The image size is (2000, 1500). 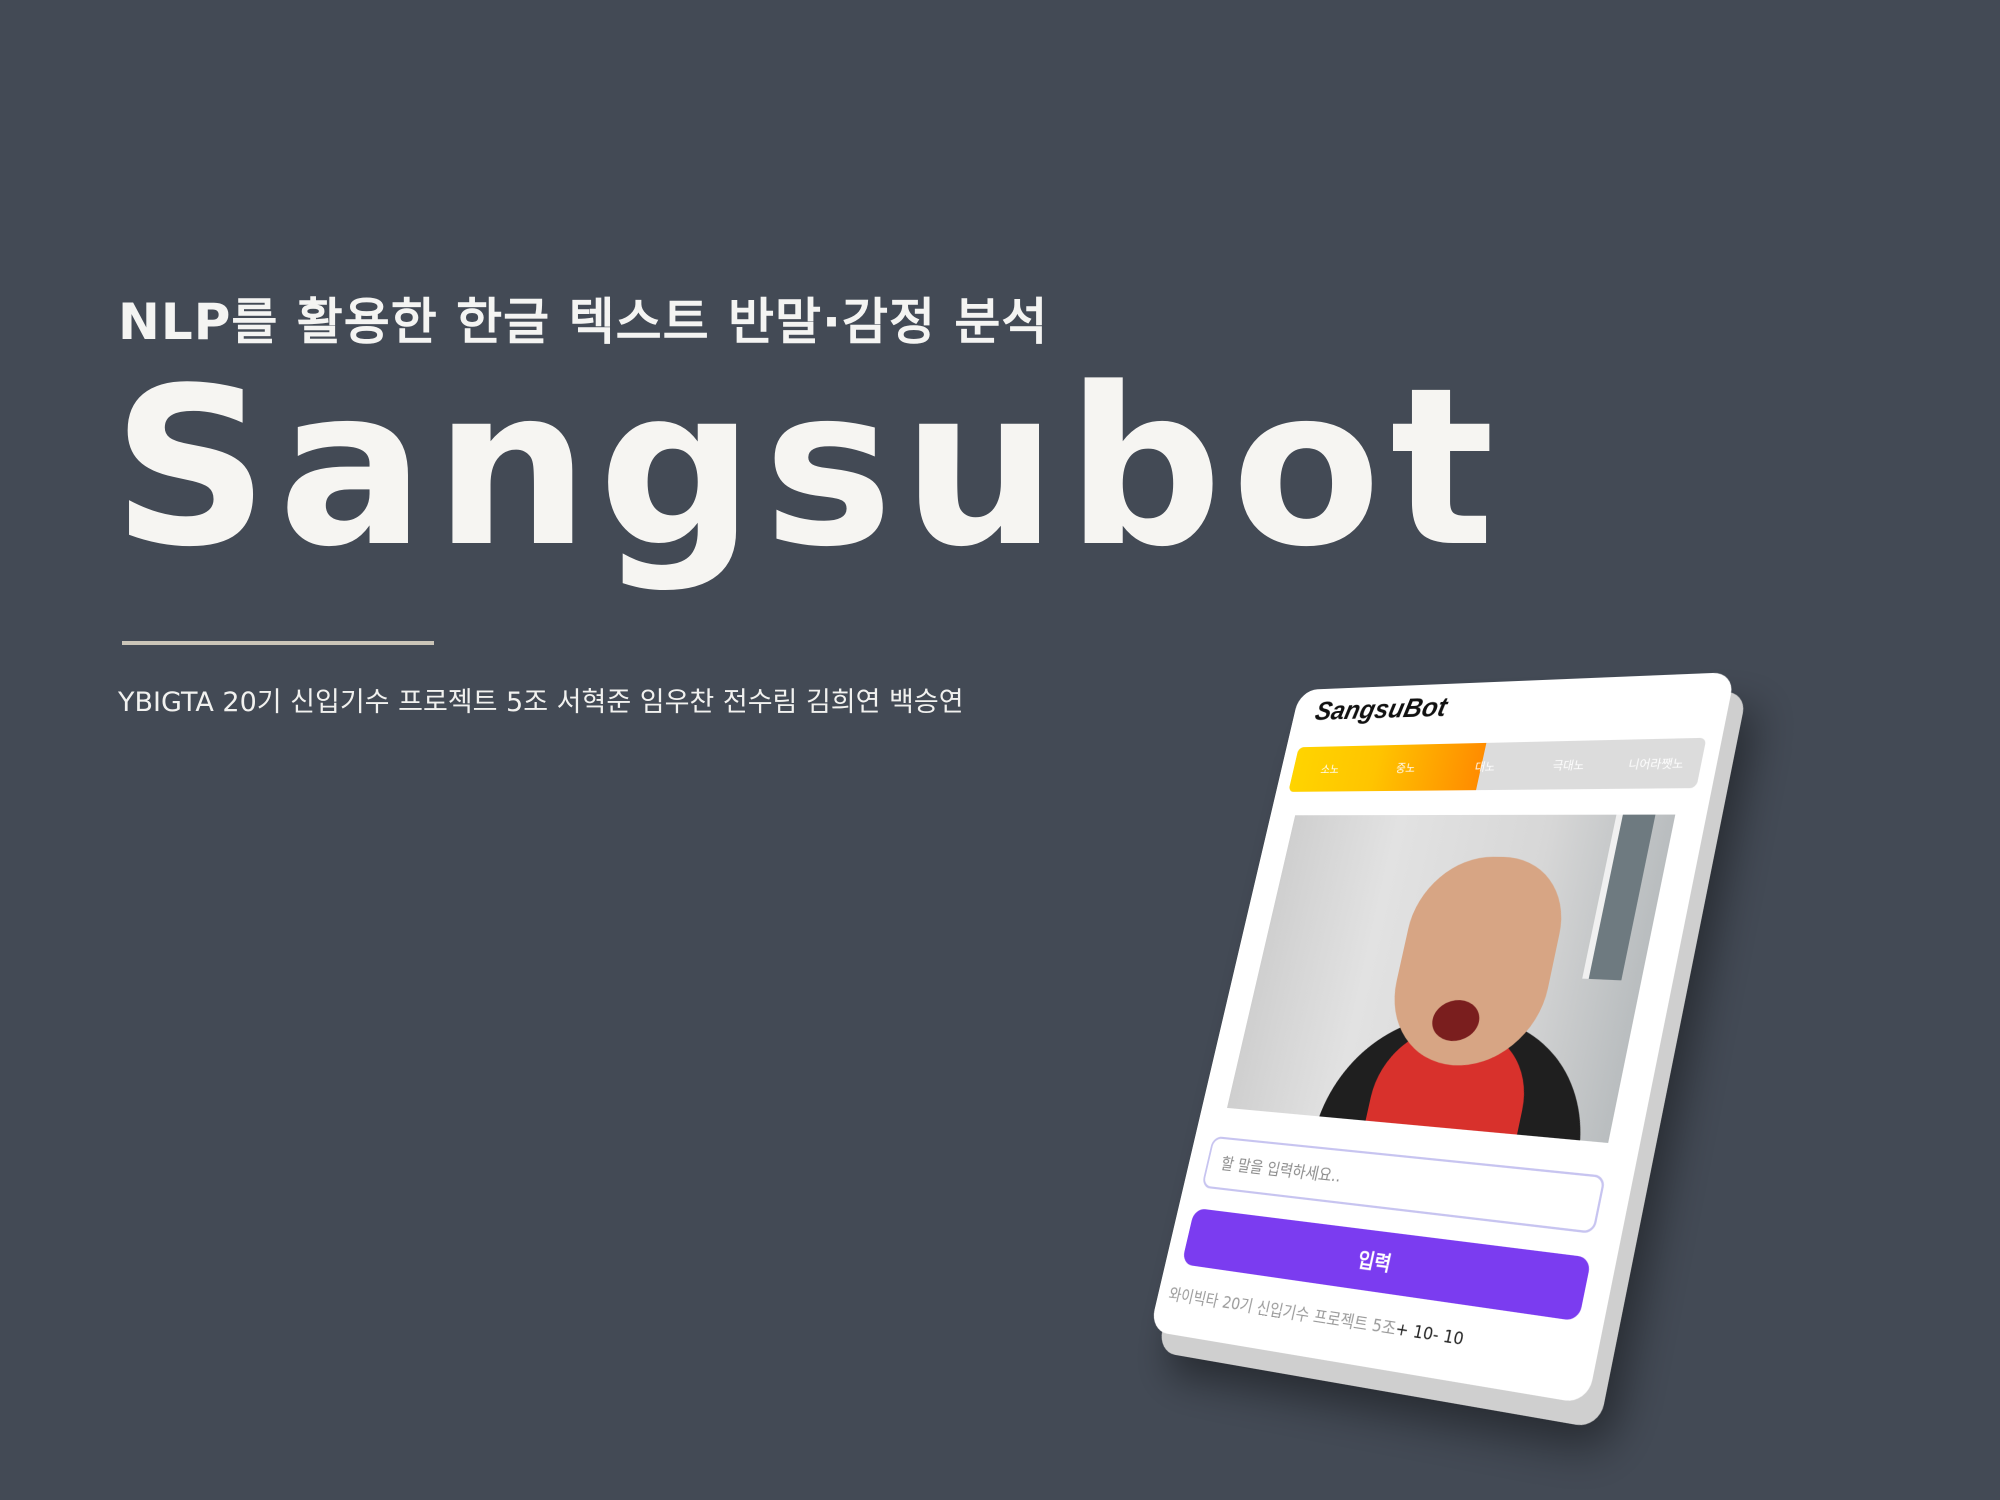 What do you see at coordinates (1381, 708) in the screenshot?
I see `app-title: SangsuBot` at bounding box center [1381, 708].